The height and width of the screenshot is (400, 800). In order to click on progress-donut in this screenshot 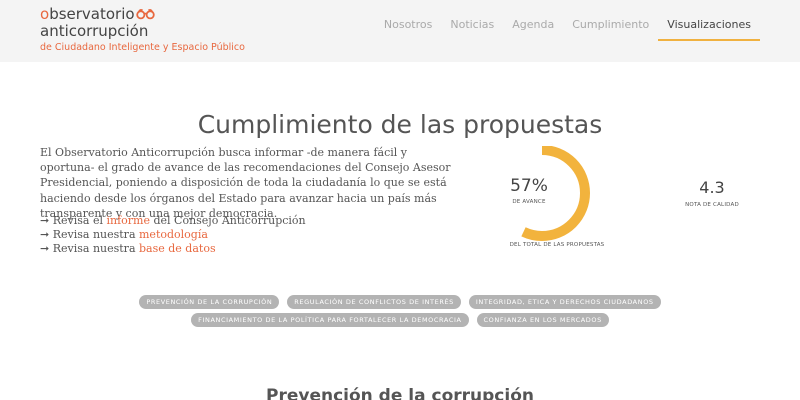, I will do `click(542, 193)`.